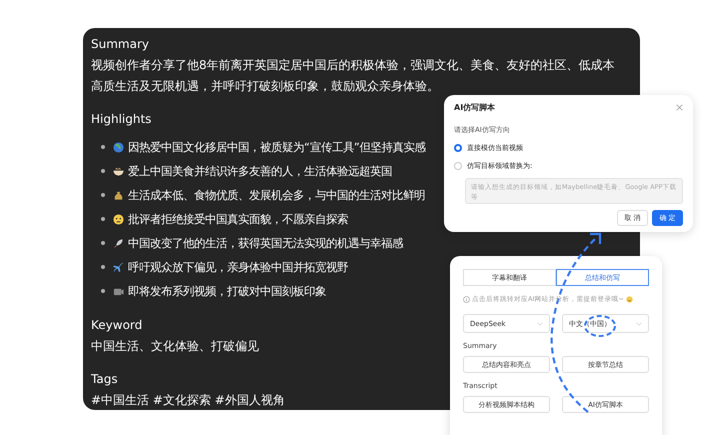  What do you see at coordinates (120, 44) in the screenshot?
I see `section-heading: Summary` at bounding box center [120, 44].